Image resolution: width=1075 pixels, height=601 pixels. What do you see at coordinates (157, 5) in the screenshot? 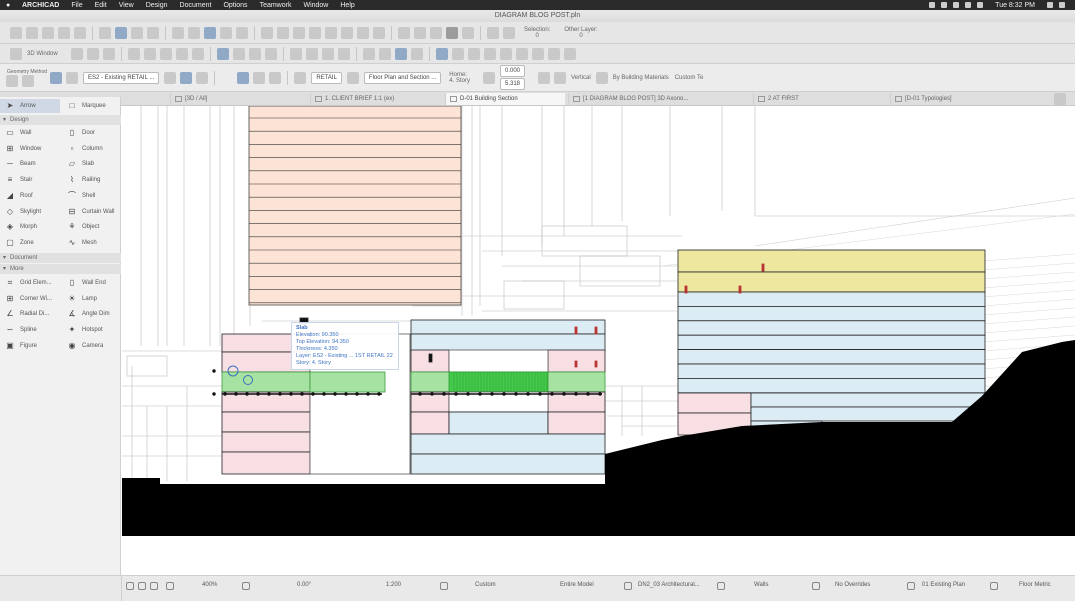
I see `menu-design: Design` at bounding box center [157, 5].